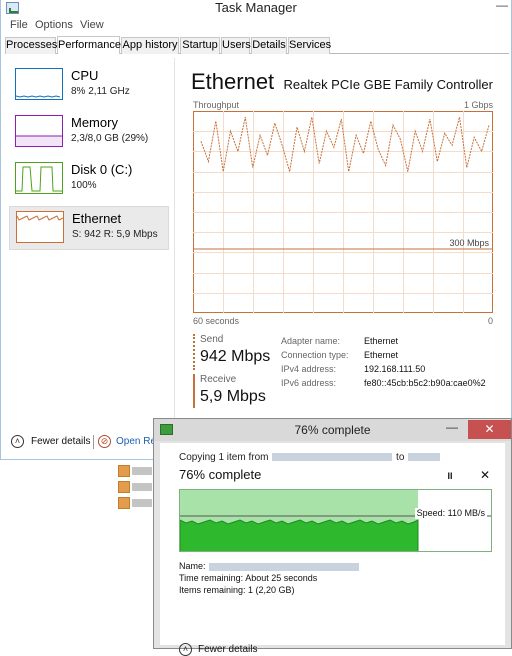 The width and height of the screenshot is (512, 656). Describe the element at coordinates (237, 590) in the screenshot. I see `items-remaining: Items remaining: 1 (2,20 GB)` at that location.